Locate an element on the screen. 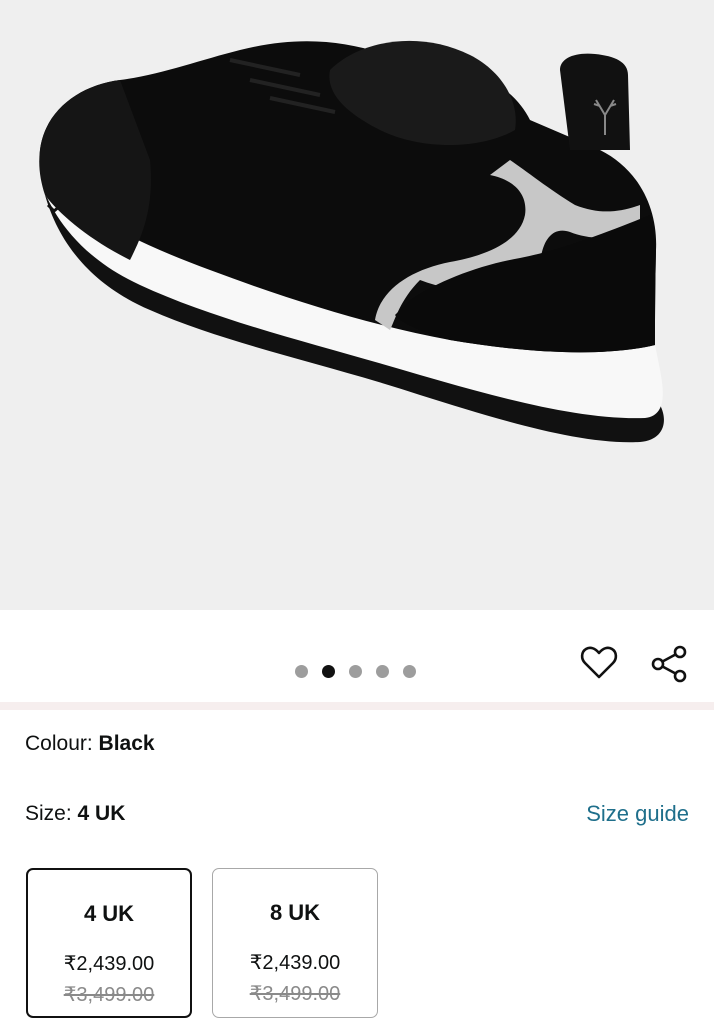 The image size is (714, 1018). carousel-dot-active is located at coordinates (328, 671).